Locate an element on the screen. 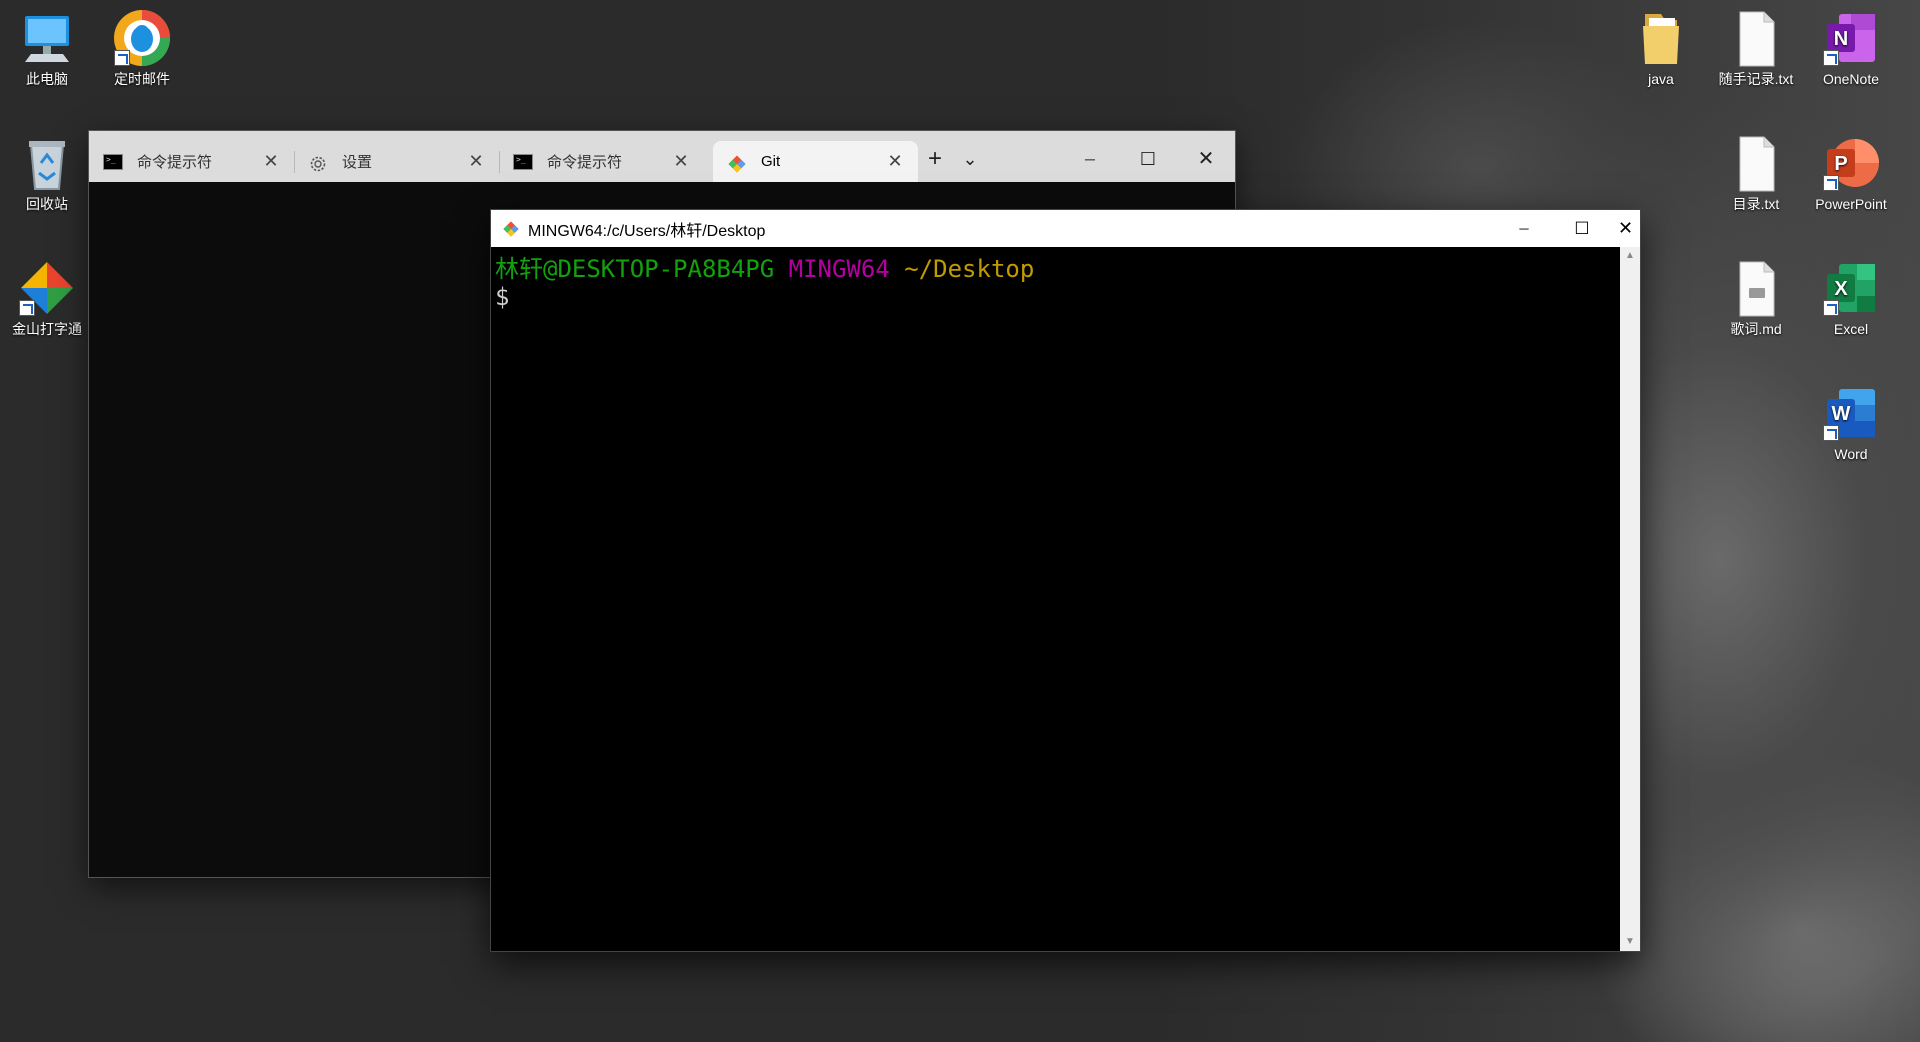  git-window-titlebar: MINGW64:/c/Users/林轩/Desktop ─ ☐ ✕ is located at coordinates (1065, 228).